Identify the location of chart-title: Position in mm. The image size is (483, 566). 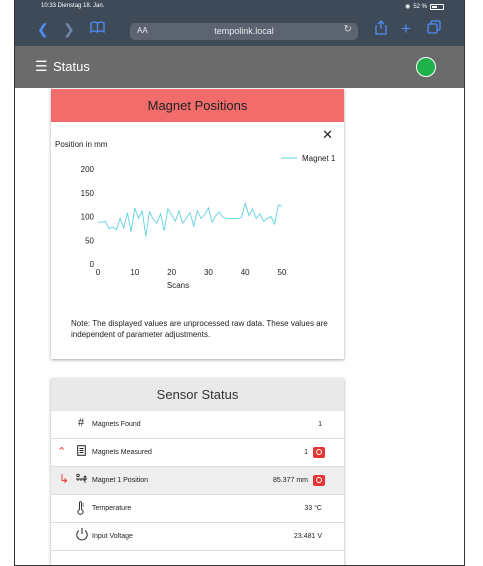
(81, 144).